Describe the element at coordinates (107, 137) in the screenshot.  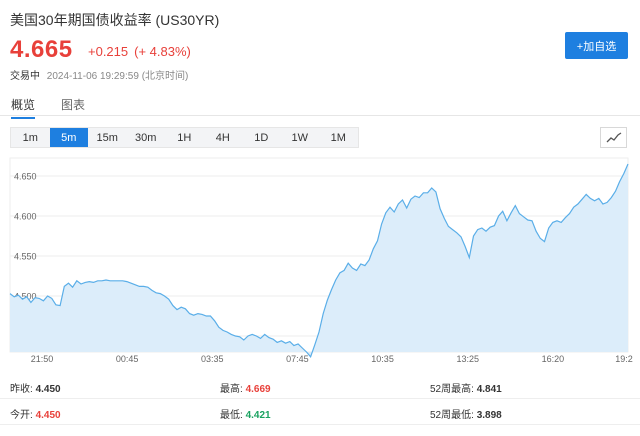
I see `period-15m: 15m` at that location.